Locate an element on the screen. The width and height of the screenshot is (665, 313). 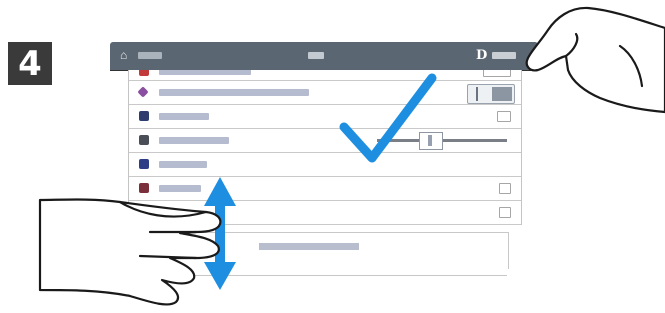
tapping-hand-icon is located at coordinates (595, 60).